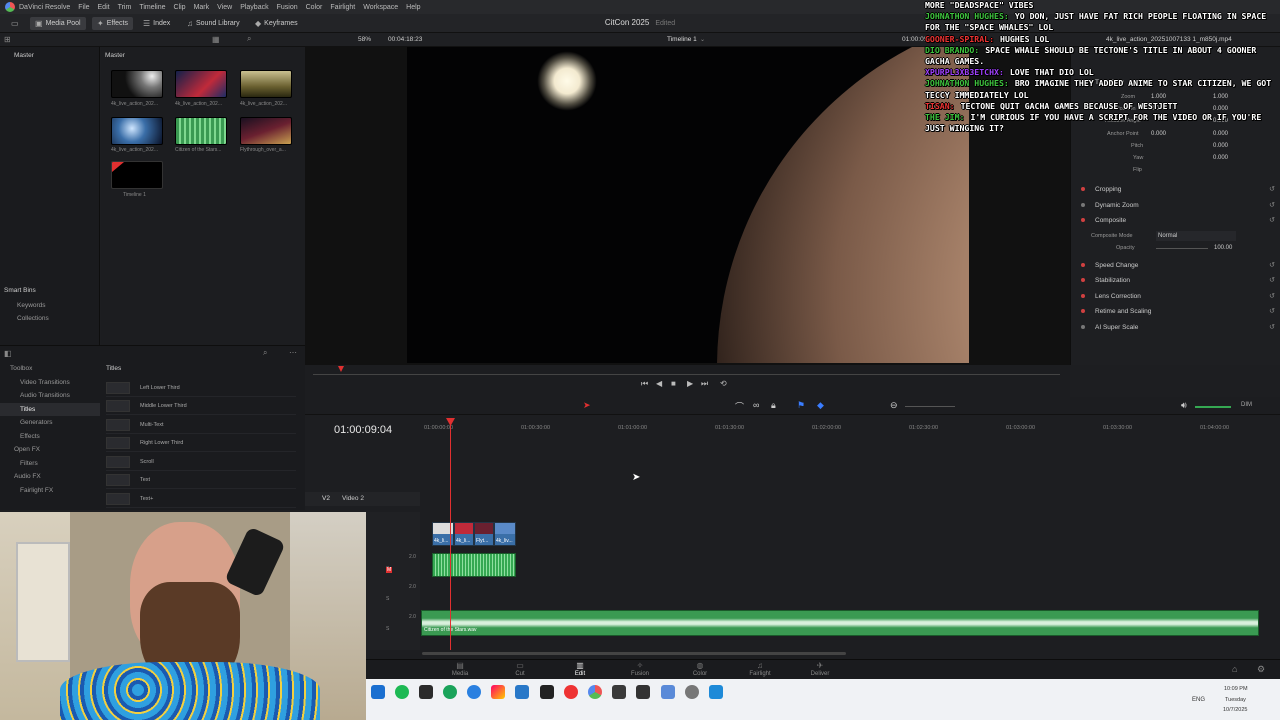 The image size is (1280, 720). I want to click on title-template-item: Left Lower Third, so click(201, 388).